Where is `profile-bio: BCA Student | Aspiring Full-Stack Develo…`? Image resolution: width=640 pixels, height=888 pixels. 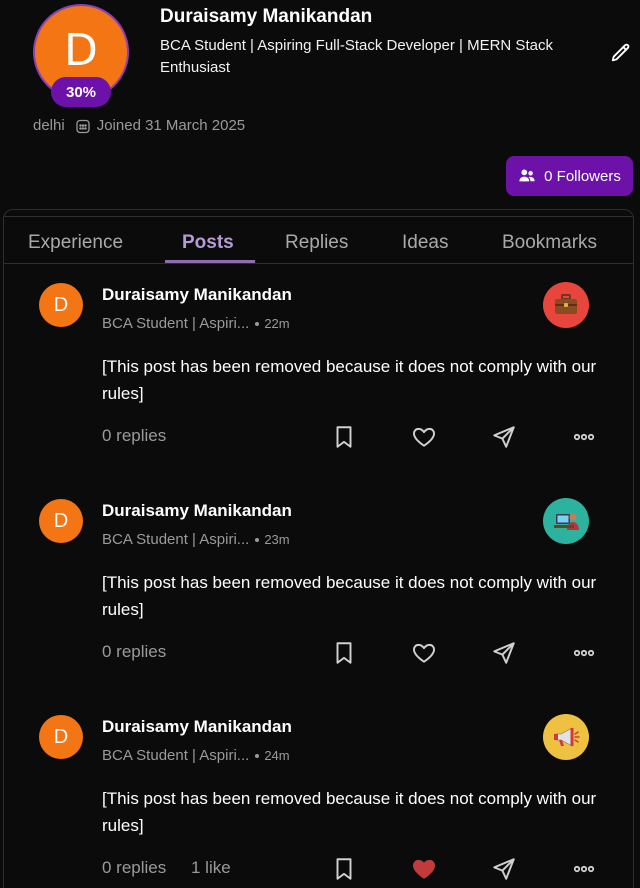
profile-bio: BCA Student | Aspiring Full-Stack Develo… is located at coordinates (356, 56).